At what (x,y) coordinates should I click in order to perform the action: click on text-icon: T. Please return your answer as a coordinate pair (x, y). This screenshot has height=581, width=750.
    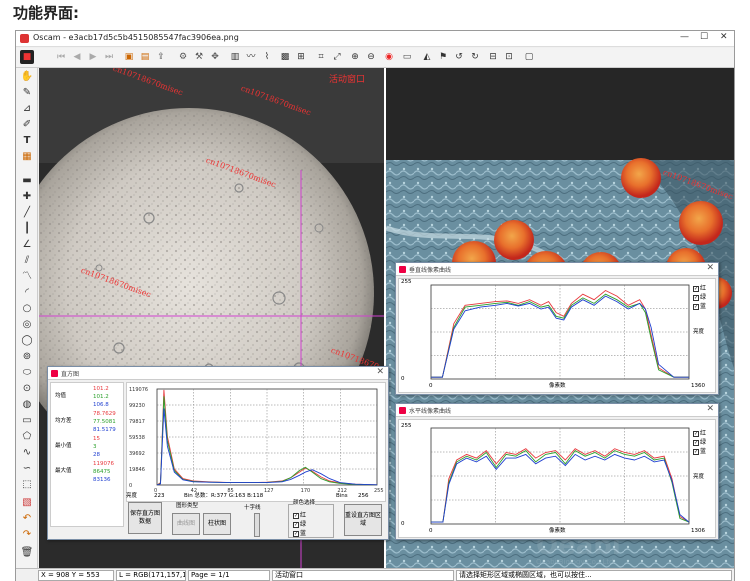
    Looking at the image, I should click on (27, 141).